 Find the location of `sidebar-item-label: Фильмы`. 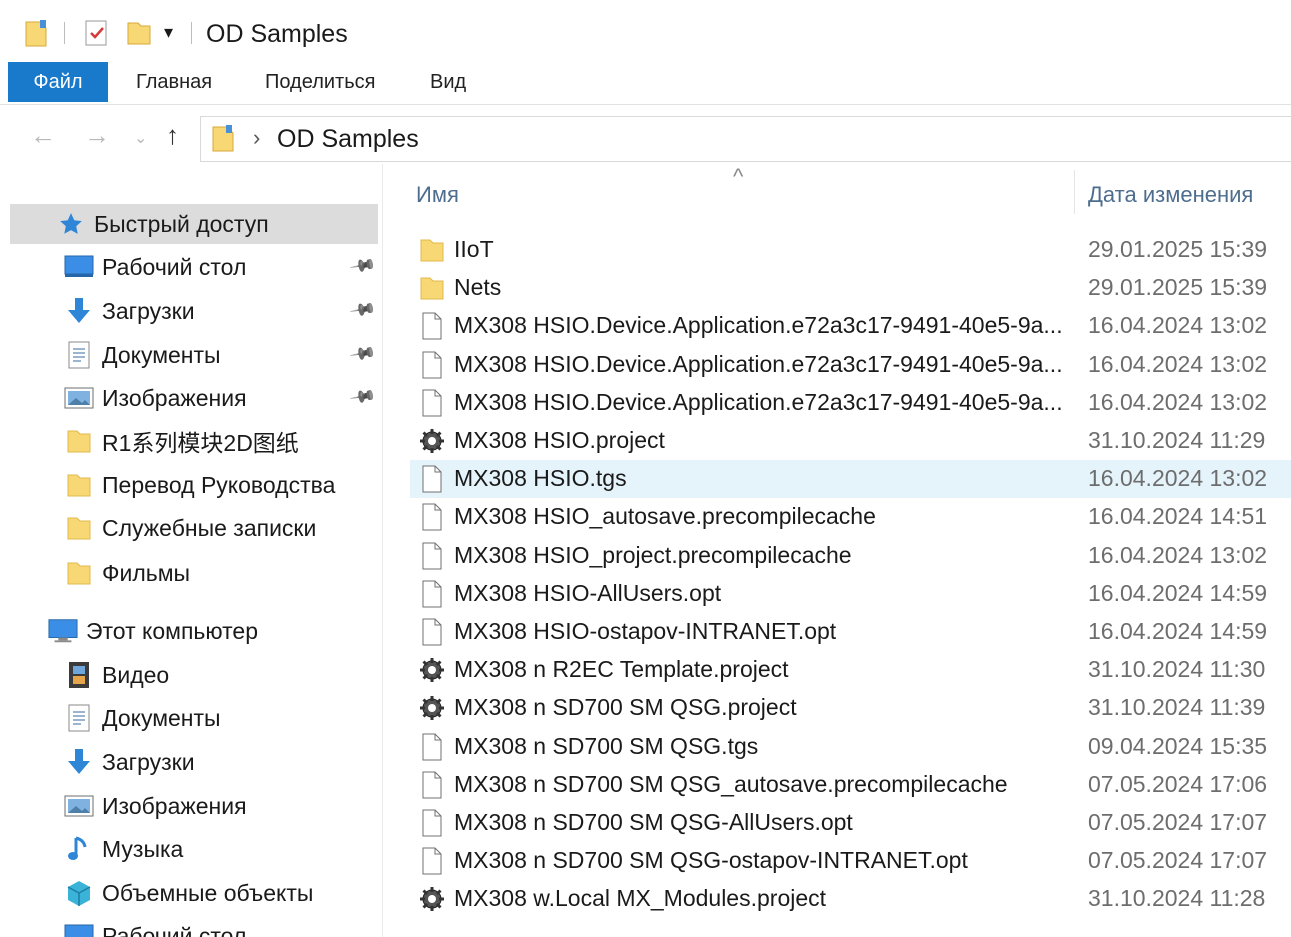

sidebar-item-label: Фильмы is located at coordinates (146, 572).